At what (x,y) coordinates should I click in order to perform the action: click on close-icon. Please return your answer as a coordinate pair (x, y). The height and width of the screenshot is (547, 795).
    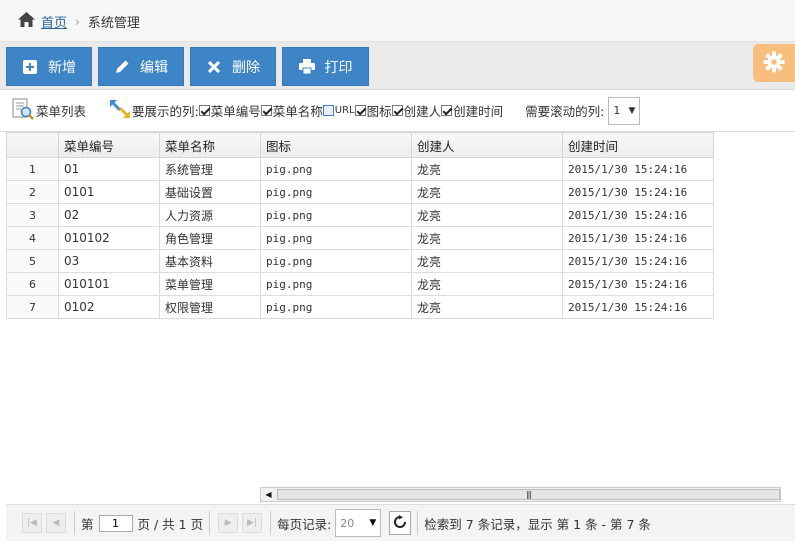
    Looking at the image, I should click on (214, 67).